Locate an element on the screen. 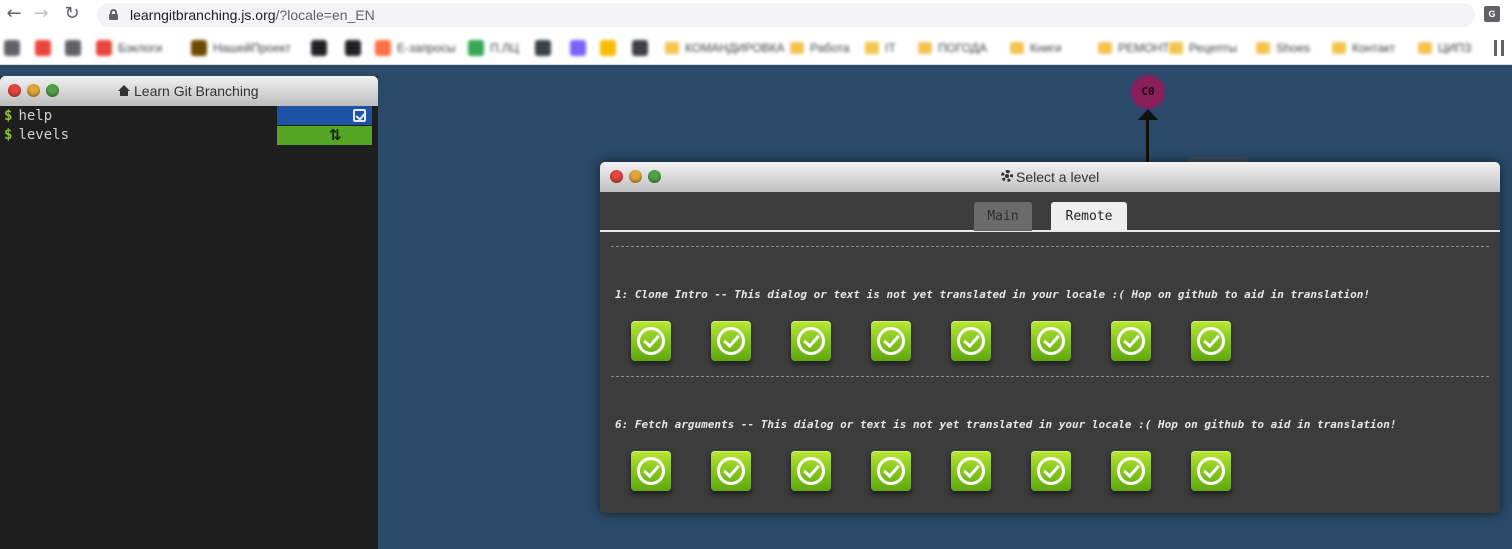 The width and height of the screenshot is (1512, 549). bookmark-item: РЕМОНТ is located at coordinates (1133, 48).